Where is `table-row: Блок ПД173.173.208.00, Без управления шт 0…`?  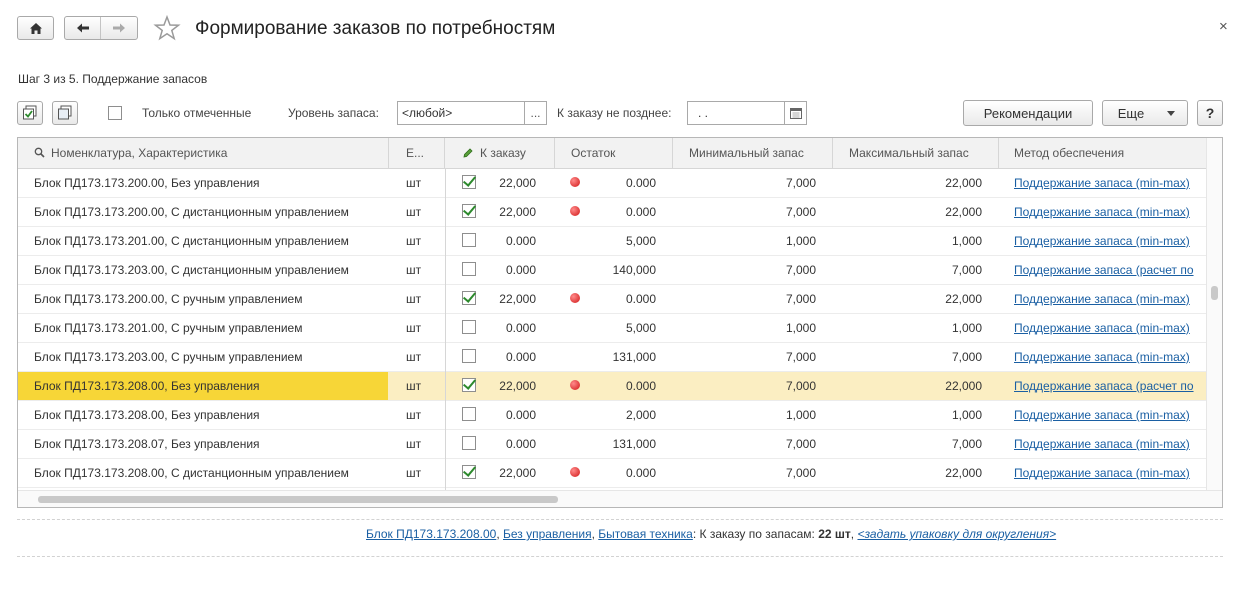 table-row: Блок ПД173.173.208.00, Без управления шт 0… is located at coordinates (612, 415).